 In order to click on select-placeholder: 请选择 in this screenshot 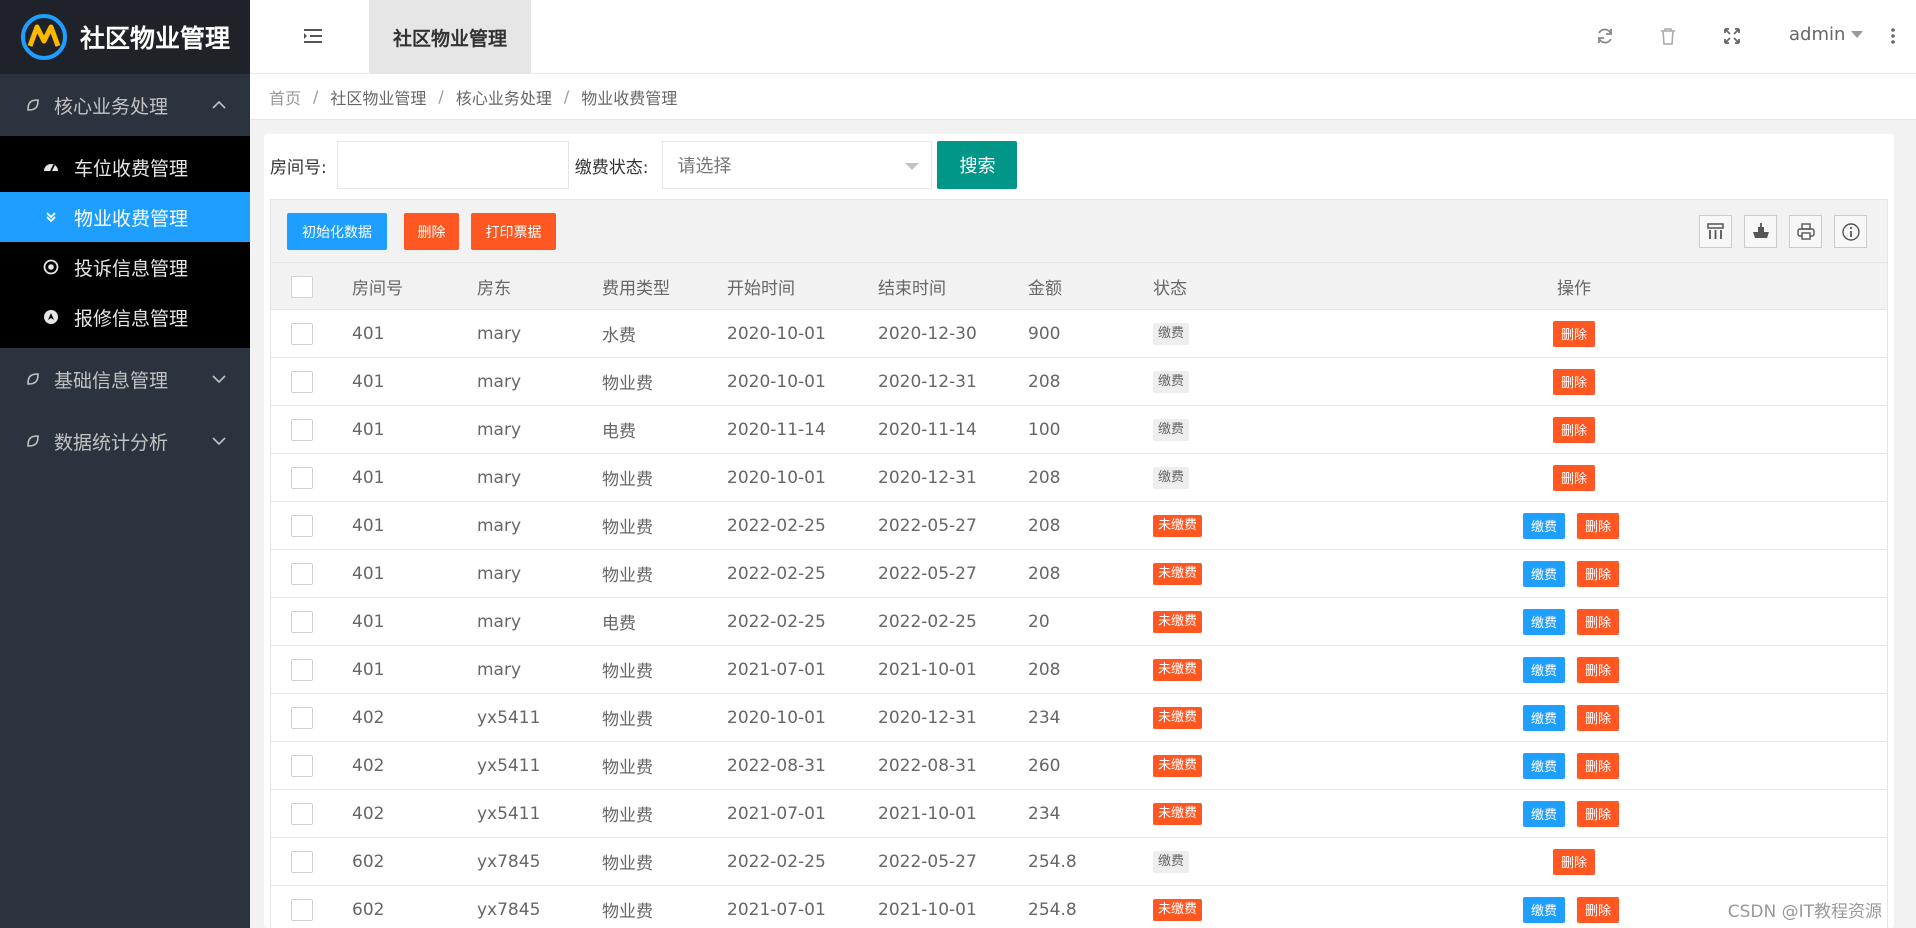, I will do `click(704, 166)`.